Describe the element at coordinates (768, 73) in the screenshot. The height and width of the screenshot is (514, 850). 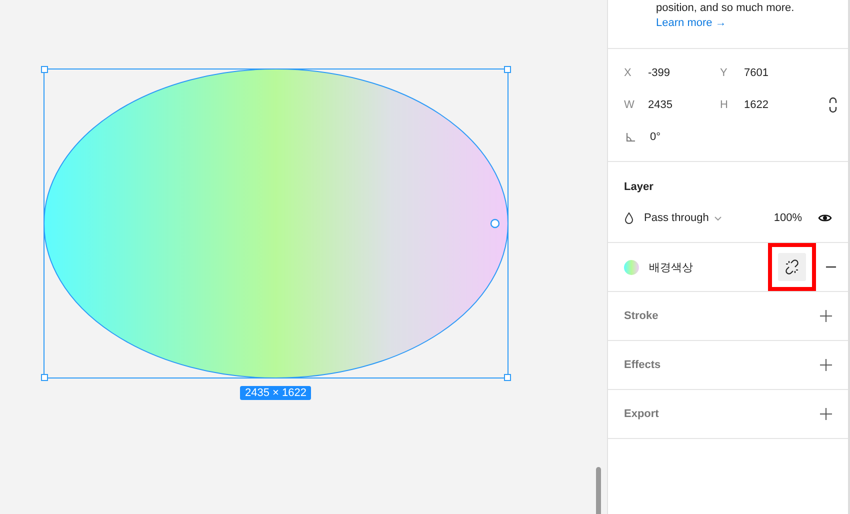
I see `number-field: Y 7601` at that location.